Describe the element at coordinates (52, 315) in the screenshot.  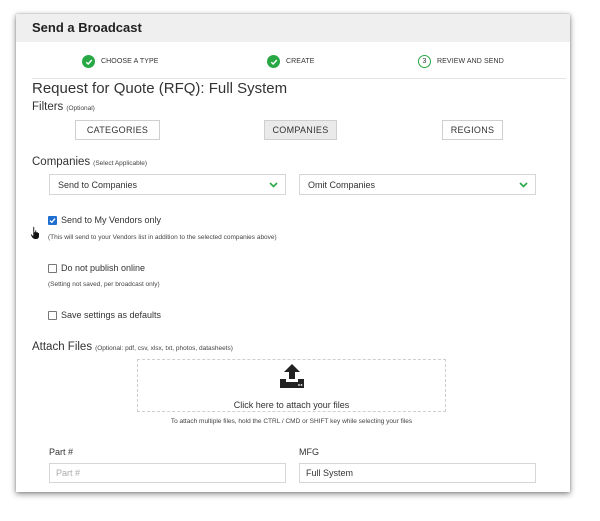
I see `save-defaults-checkbox` at that location.